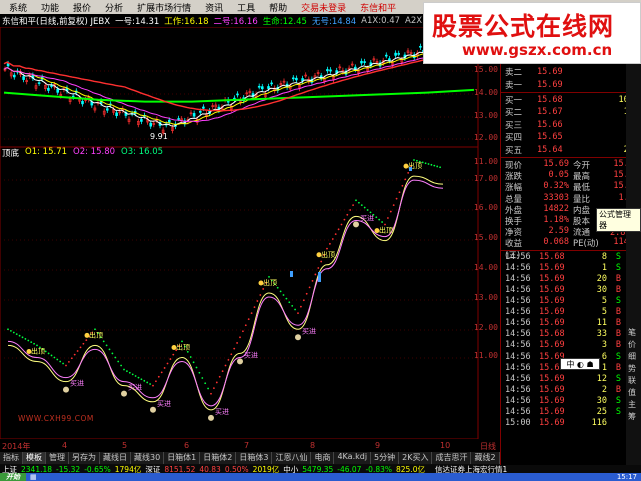 This screenshot has width=641, height=481. I want to click on vertical-tab-0: 笔, so click(632, 332).